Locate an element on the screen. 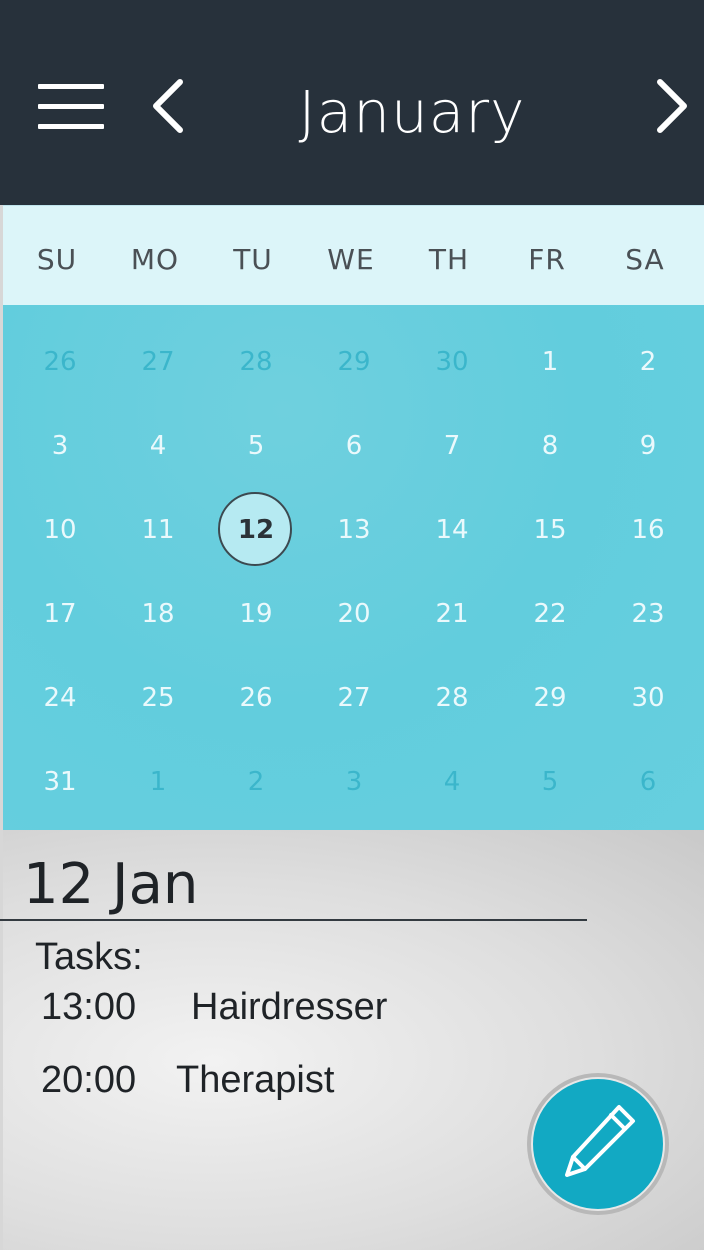 The width and height of the screenshot is (704, 1250). day-number: 10 is located at coordinates (60, 530).